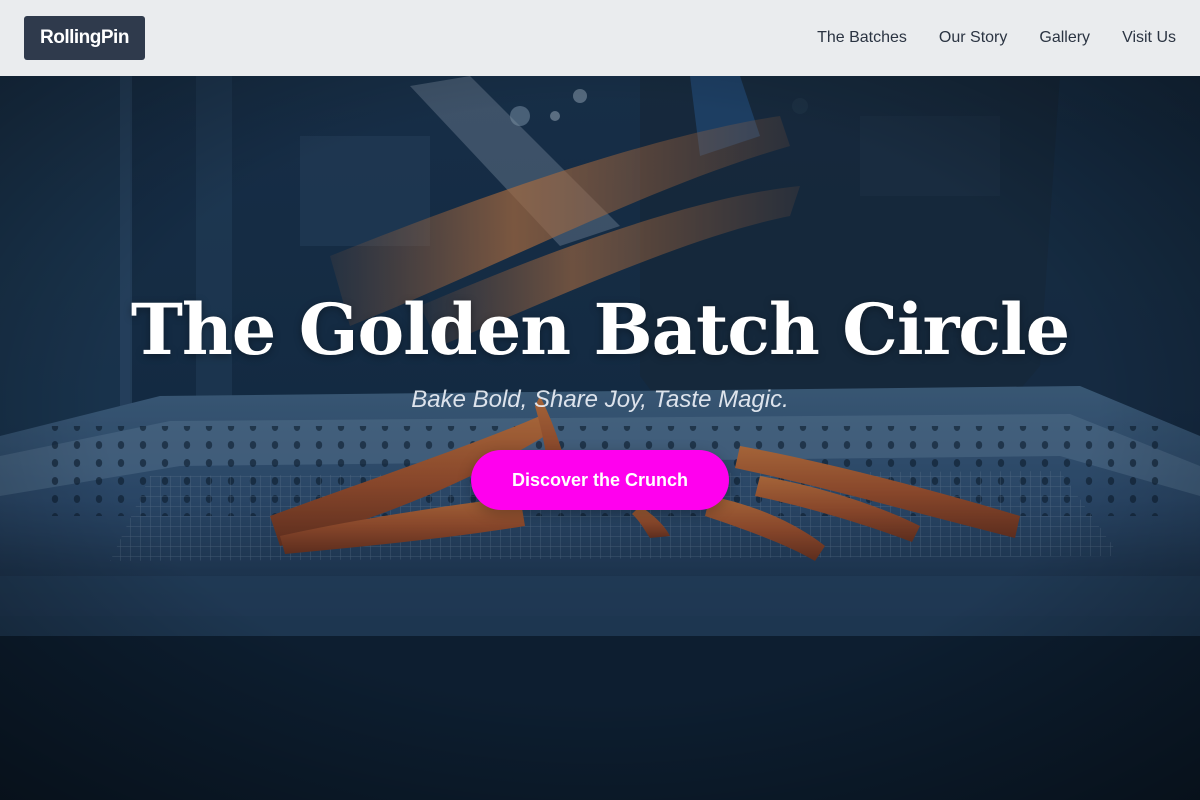  What do you see at coordinates (600, 329) in the screenshot?
I see `hero-title: The Golden Batch Circle` at bounding box center [600, 329].